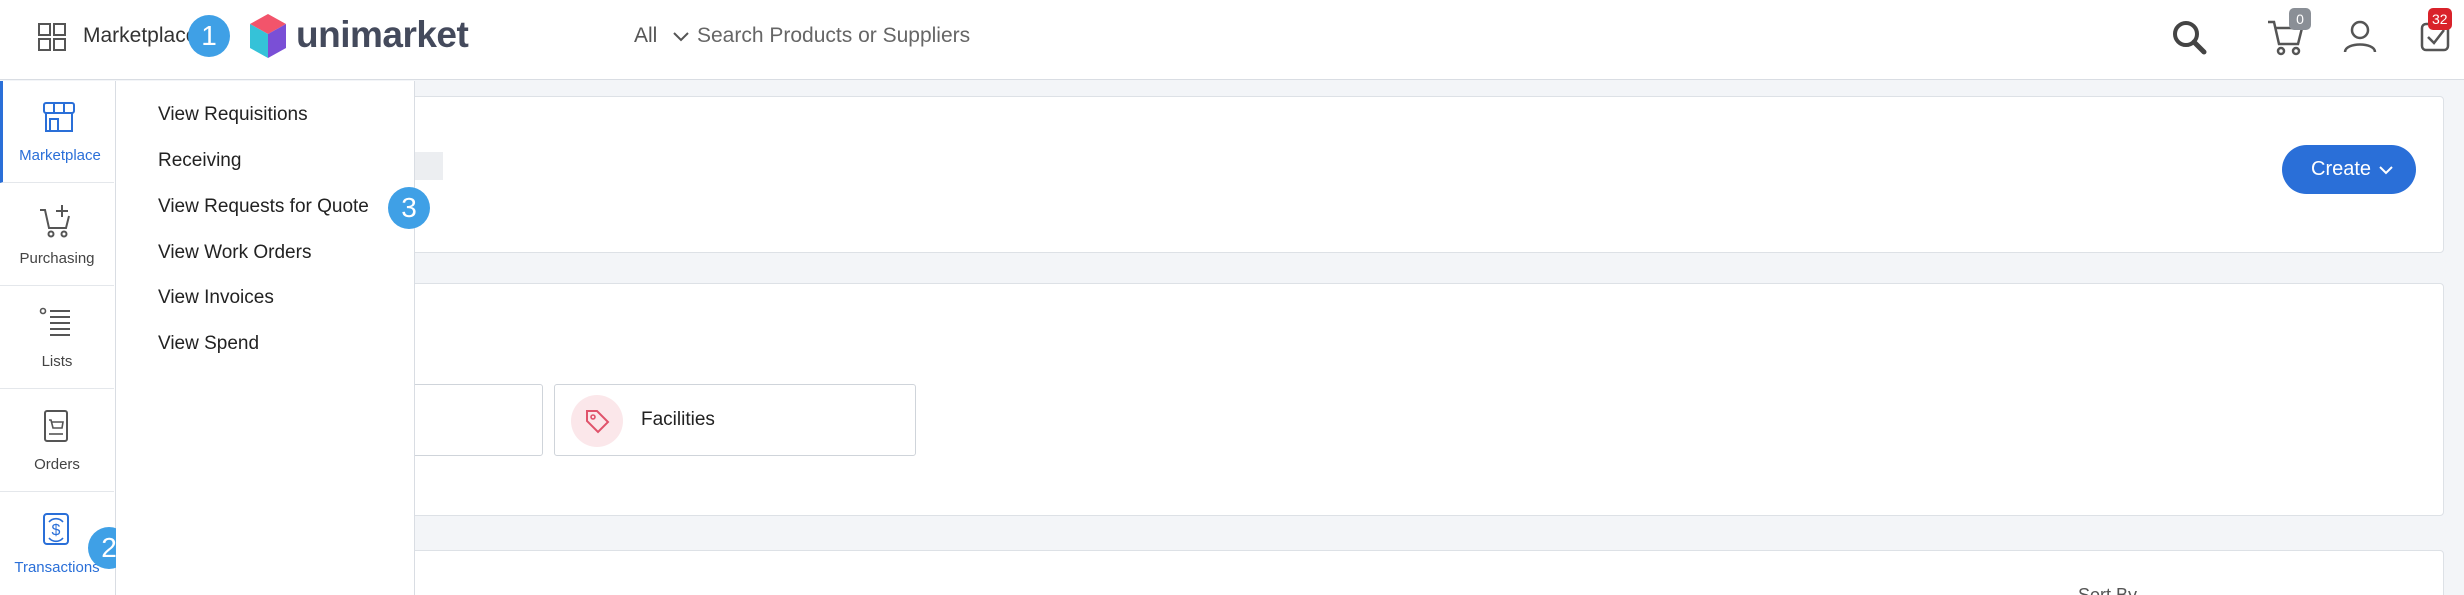 This screenshot has width=2464, height=595. I want to click on sidenav-label: Purchasing, so click(57, 258).